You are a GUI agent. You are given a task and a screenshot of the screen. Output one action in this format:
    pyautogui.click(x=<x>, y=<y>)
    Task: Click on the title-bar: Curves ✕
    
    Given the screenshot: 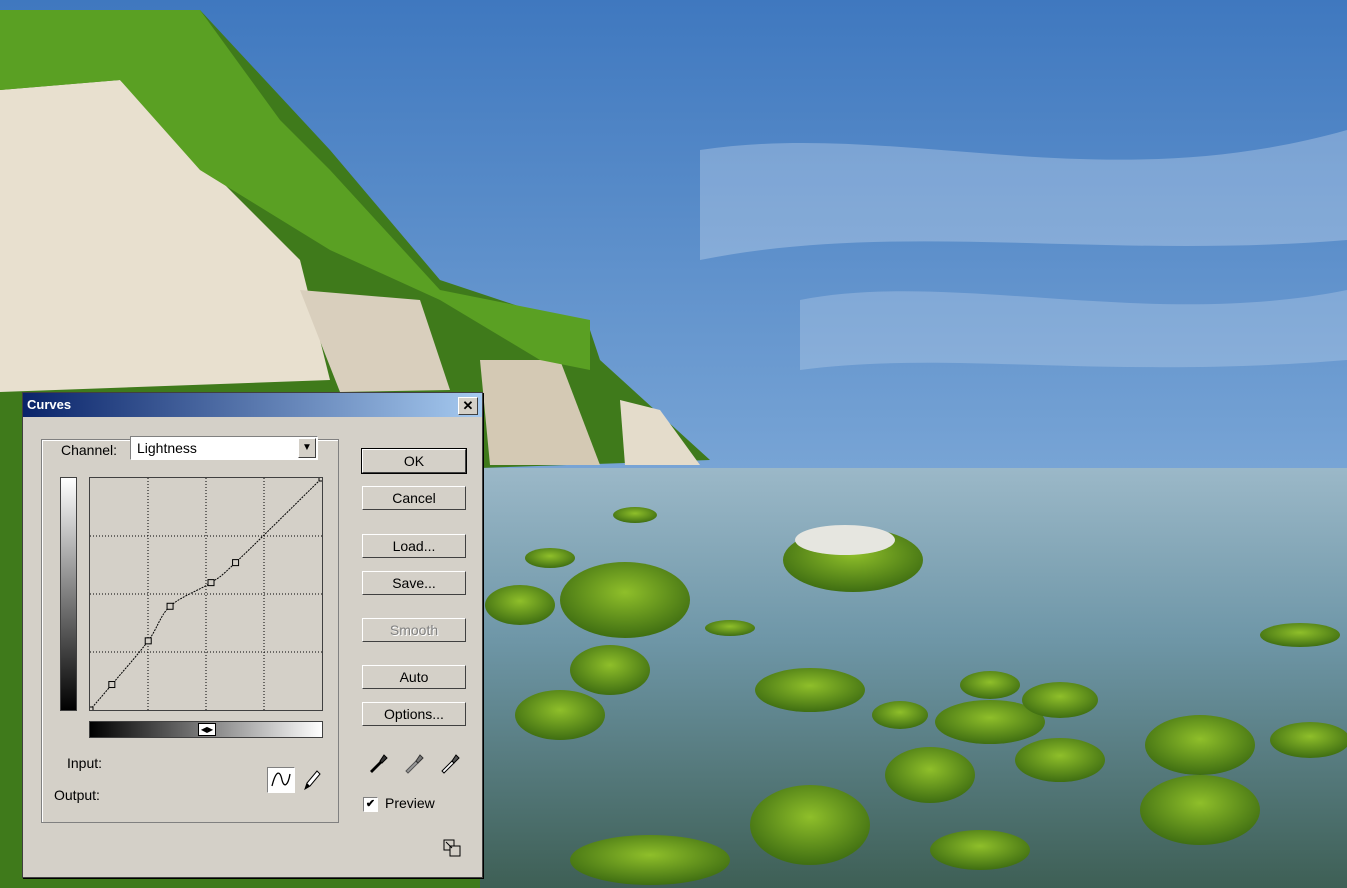 What is the action you would take?
    pyautogui.click(x=252, y=405)
    